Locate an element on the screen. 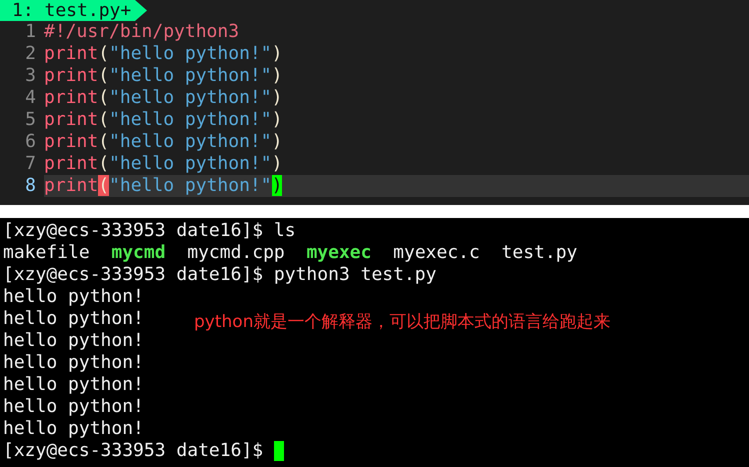 Image resolution: width=749 pixels, height=467 pixels. line-number: 6 is located at coordinates (30, 142).